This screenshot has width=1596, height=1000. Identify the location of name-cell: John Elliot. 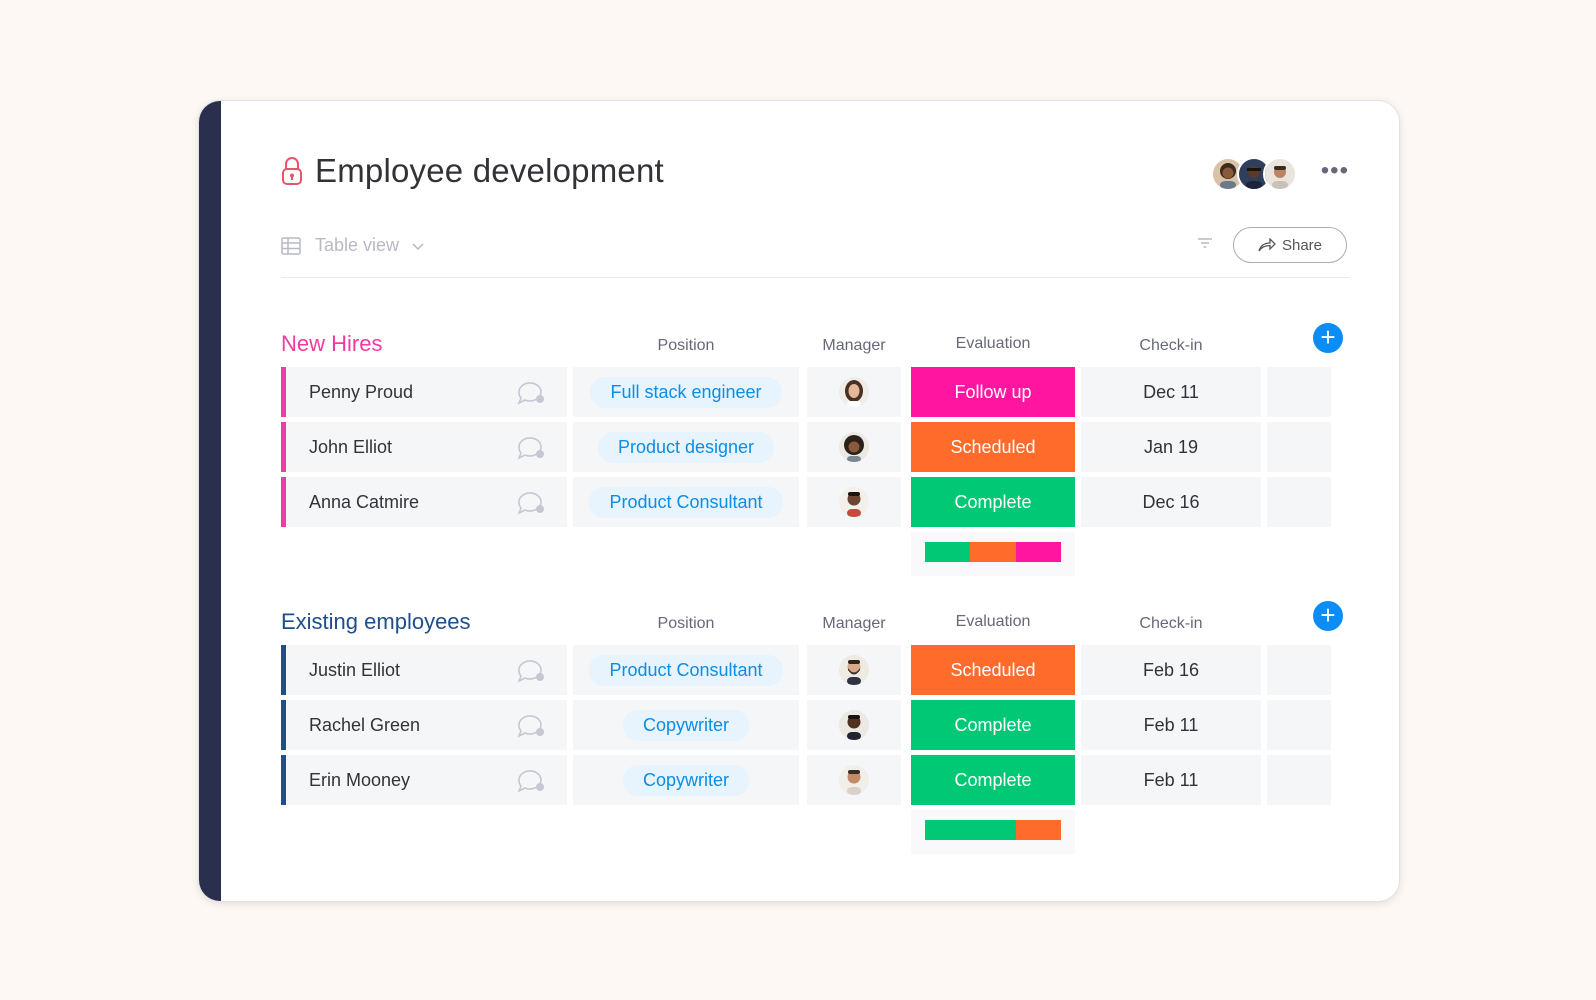
(424, 447).